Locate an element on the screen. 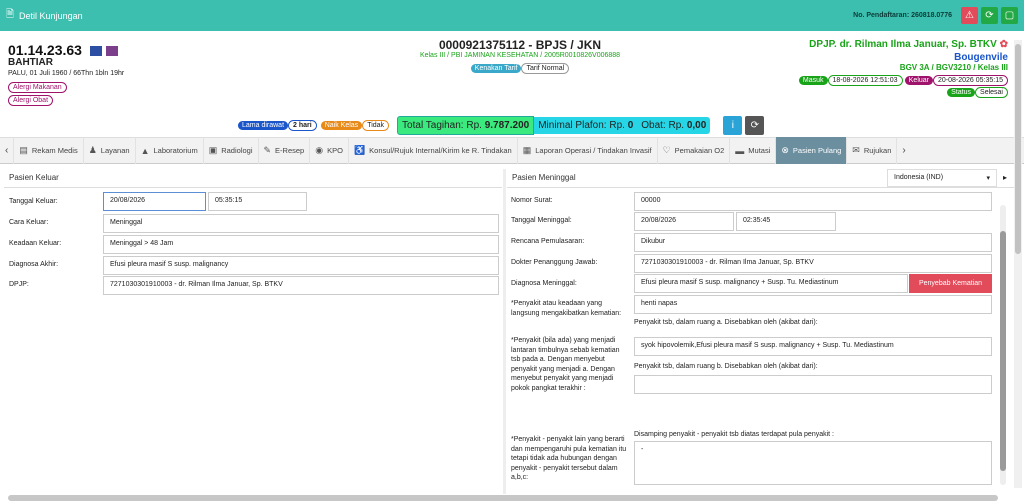 The height and width of the screenshot is (504, 1024). doctor-icon: ✿ is located at coordinates (1003, 44).